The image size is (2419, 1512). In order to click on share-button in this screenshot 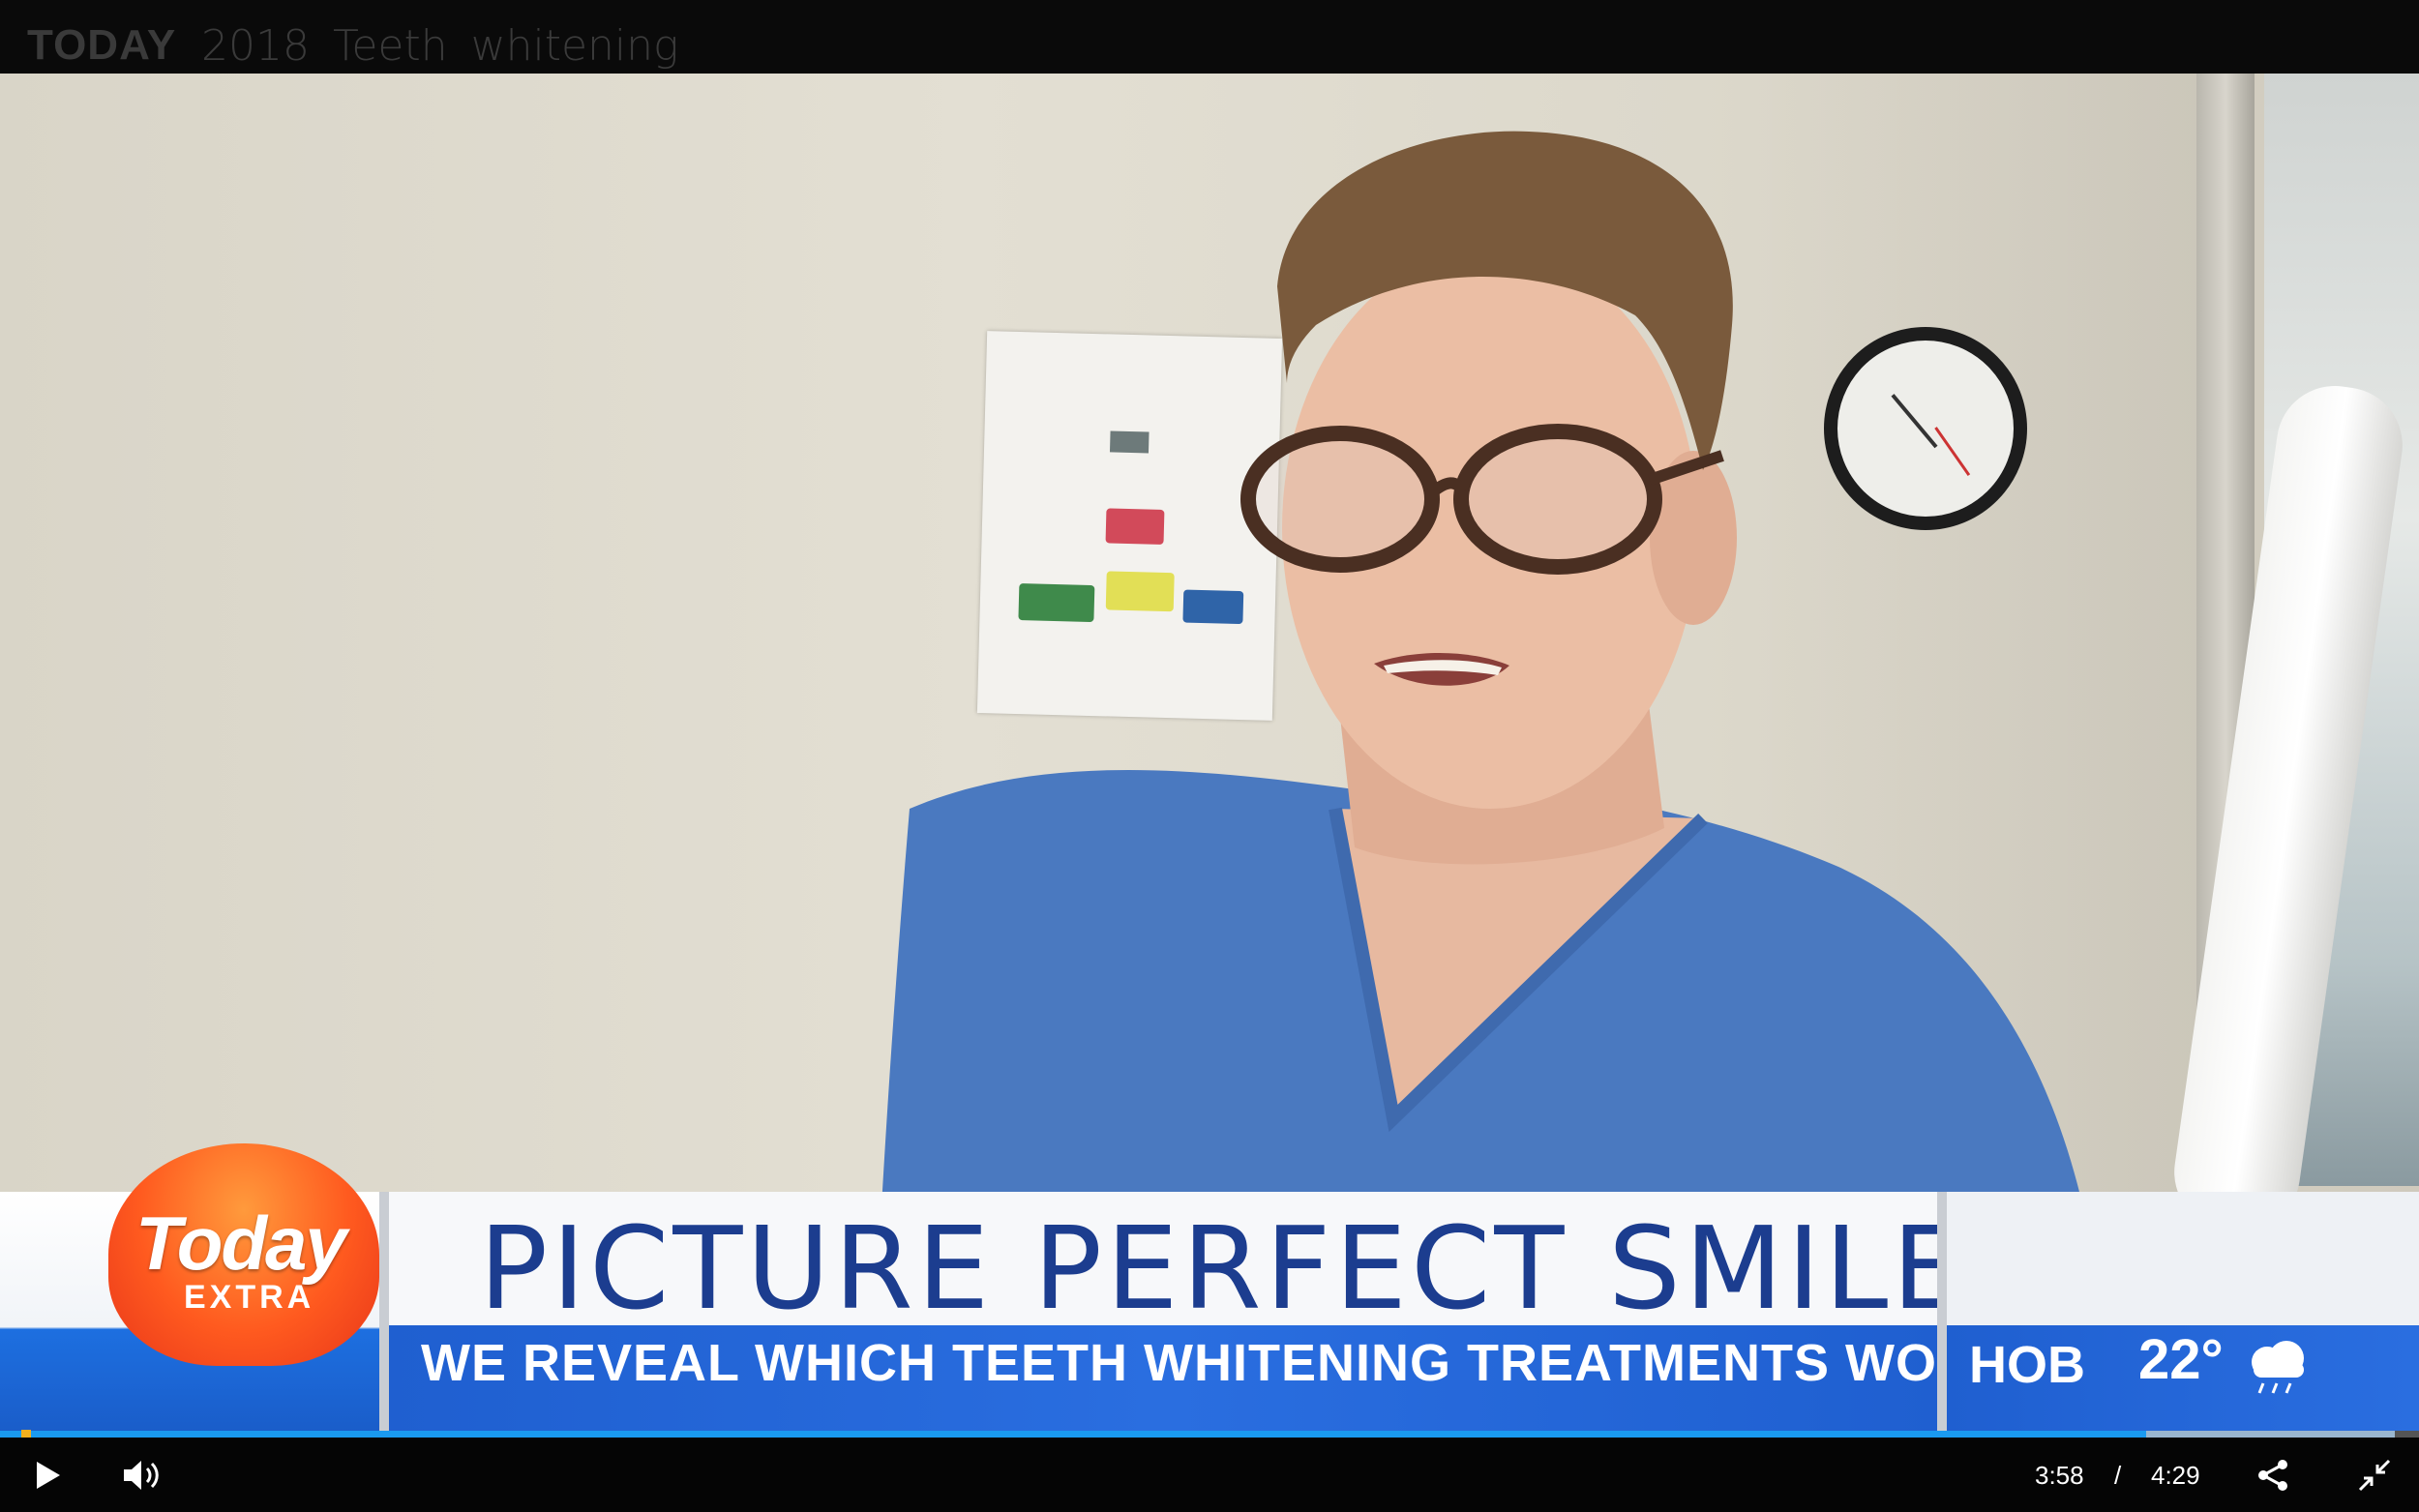, I will do `click(2273, 1475)`.